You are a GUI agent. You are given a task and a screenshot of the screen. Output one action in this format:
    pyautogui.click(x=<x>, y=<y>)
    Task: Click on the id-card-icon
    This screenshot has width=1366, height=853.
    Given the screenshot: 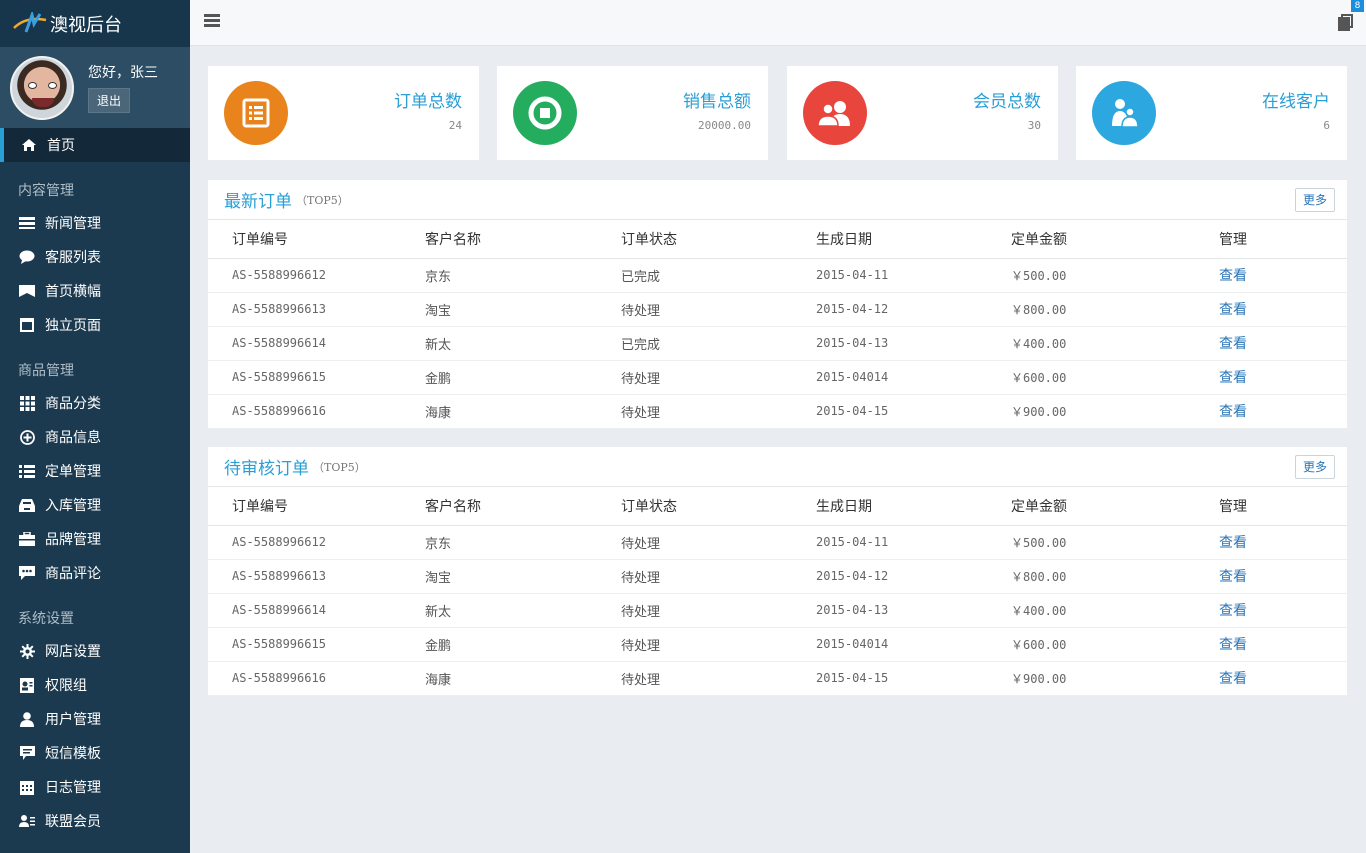 What is the action you would take?
    pyautogui.click(x=27, y=685)
    